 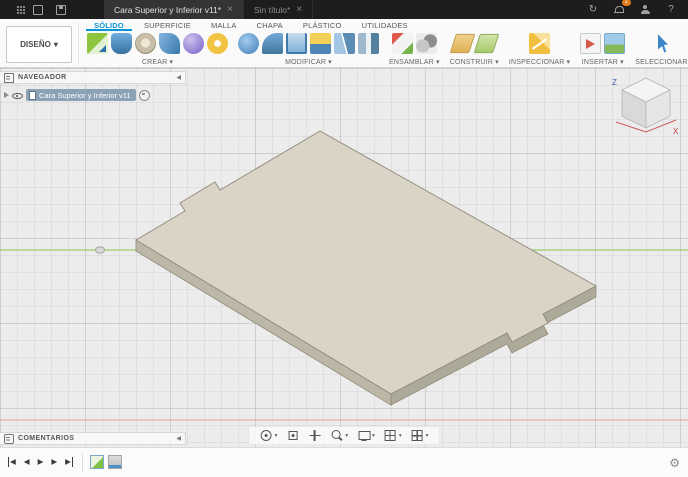 What do you see at coordinates (486, 43) in the screenshot?
I see `construction-axis-icon` at bounding box center [486, 43].